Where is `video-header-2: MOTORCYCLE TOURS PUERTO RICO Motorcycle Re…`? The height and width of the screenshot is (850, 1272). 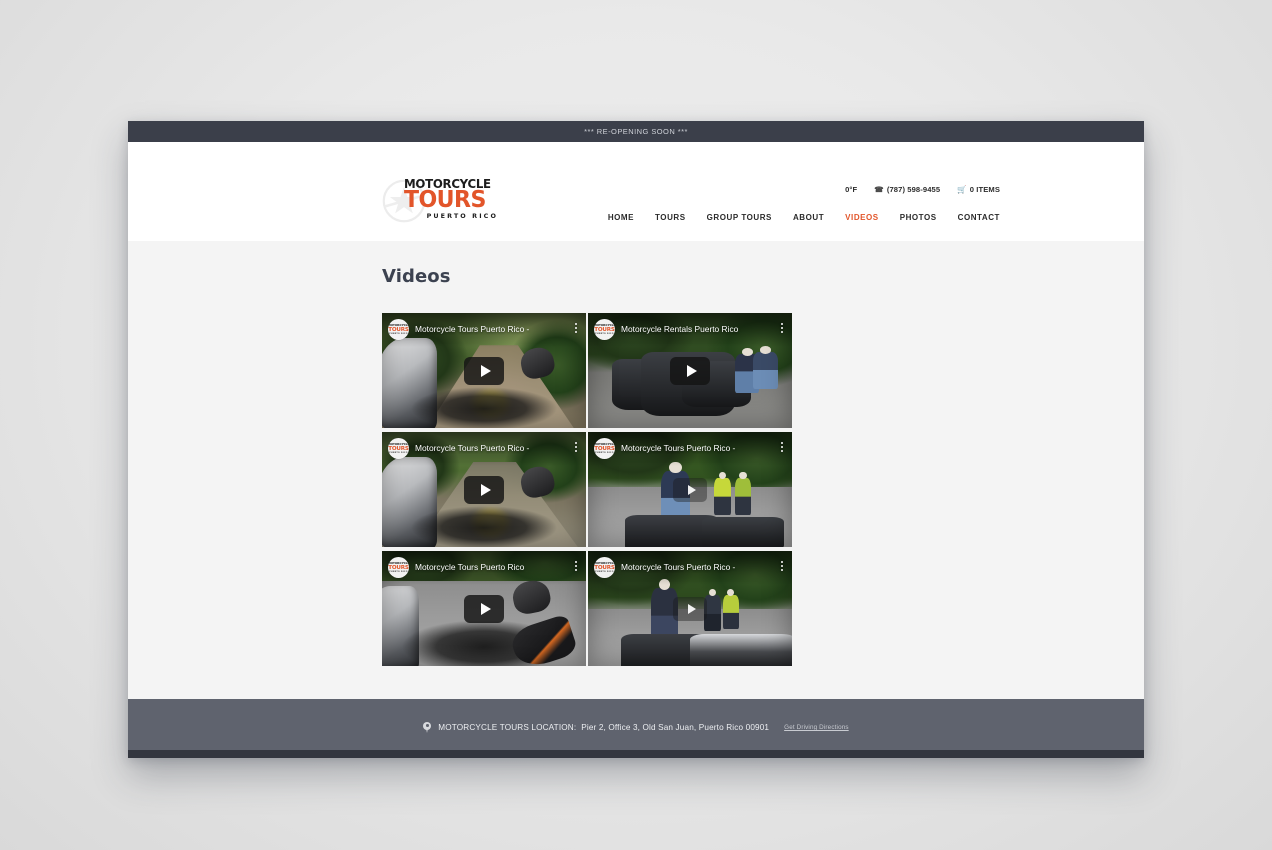
video-header-2: MOTORCYCLE TOURS PUERTO RICO Motorcycle Re… is located at coordinates (690, 330).